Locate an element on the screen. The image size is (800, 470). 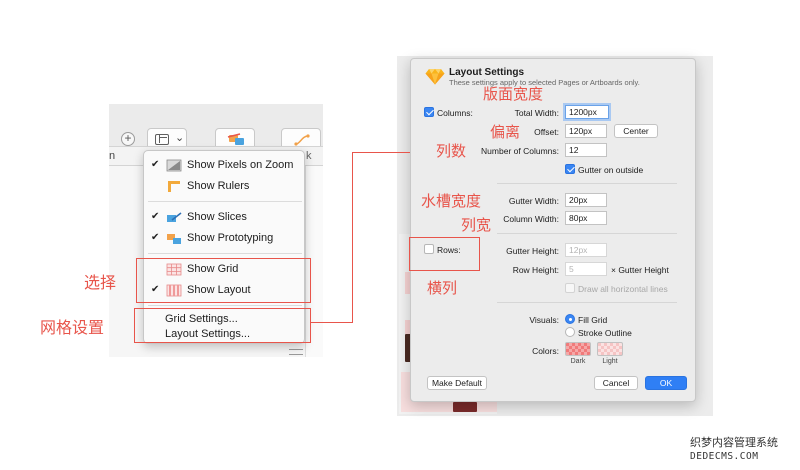
fill-grid-radio is located at coordinates (570, 319).